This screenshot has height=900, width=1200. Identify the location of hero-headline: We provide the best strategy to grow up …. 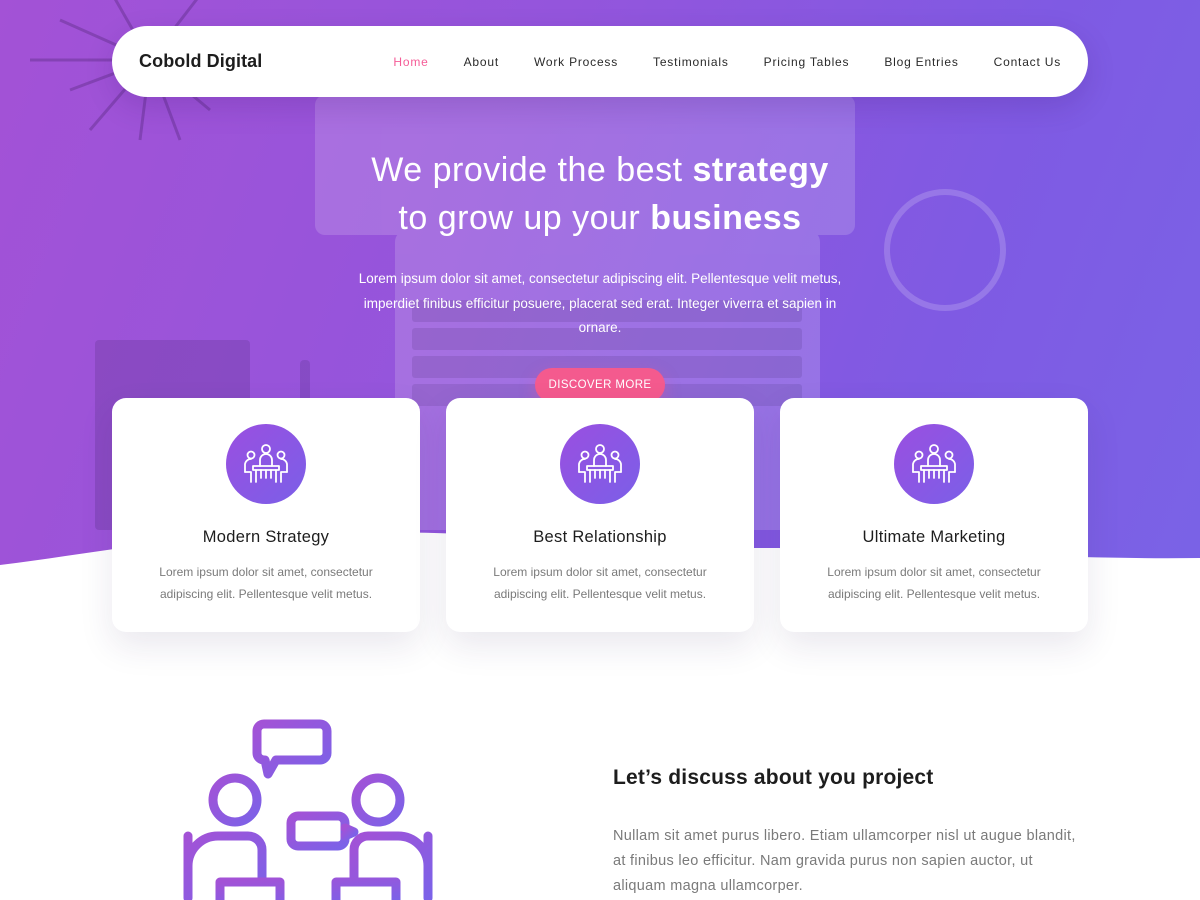
(600, 194).